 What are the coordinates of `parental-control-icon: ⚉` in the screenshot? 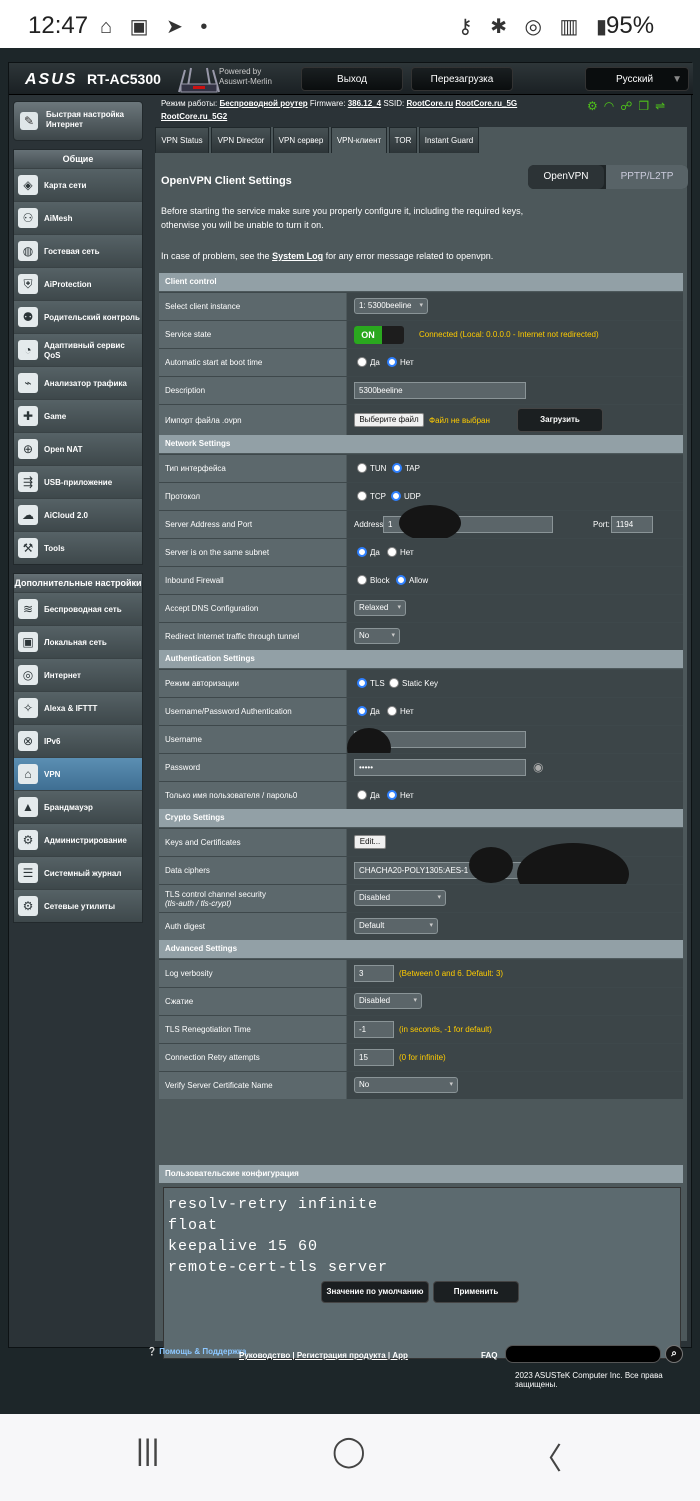 It's located at (28, 317).